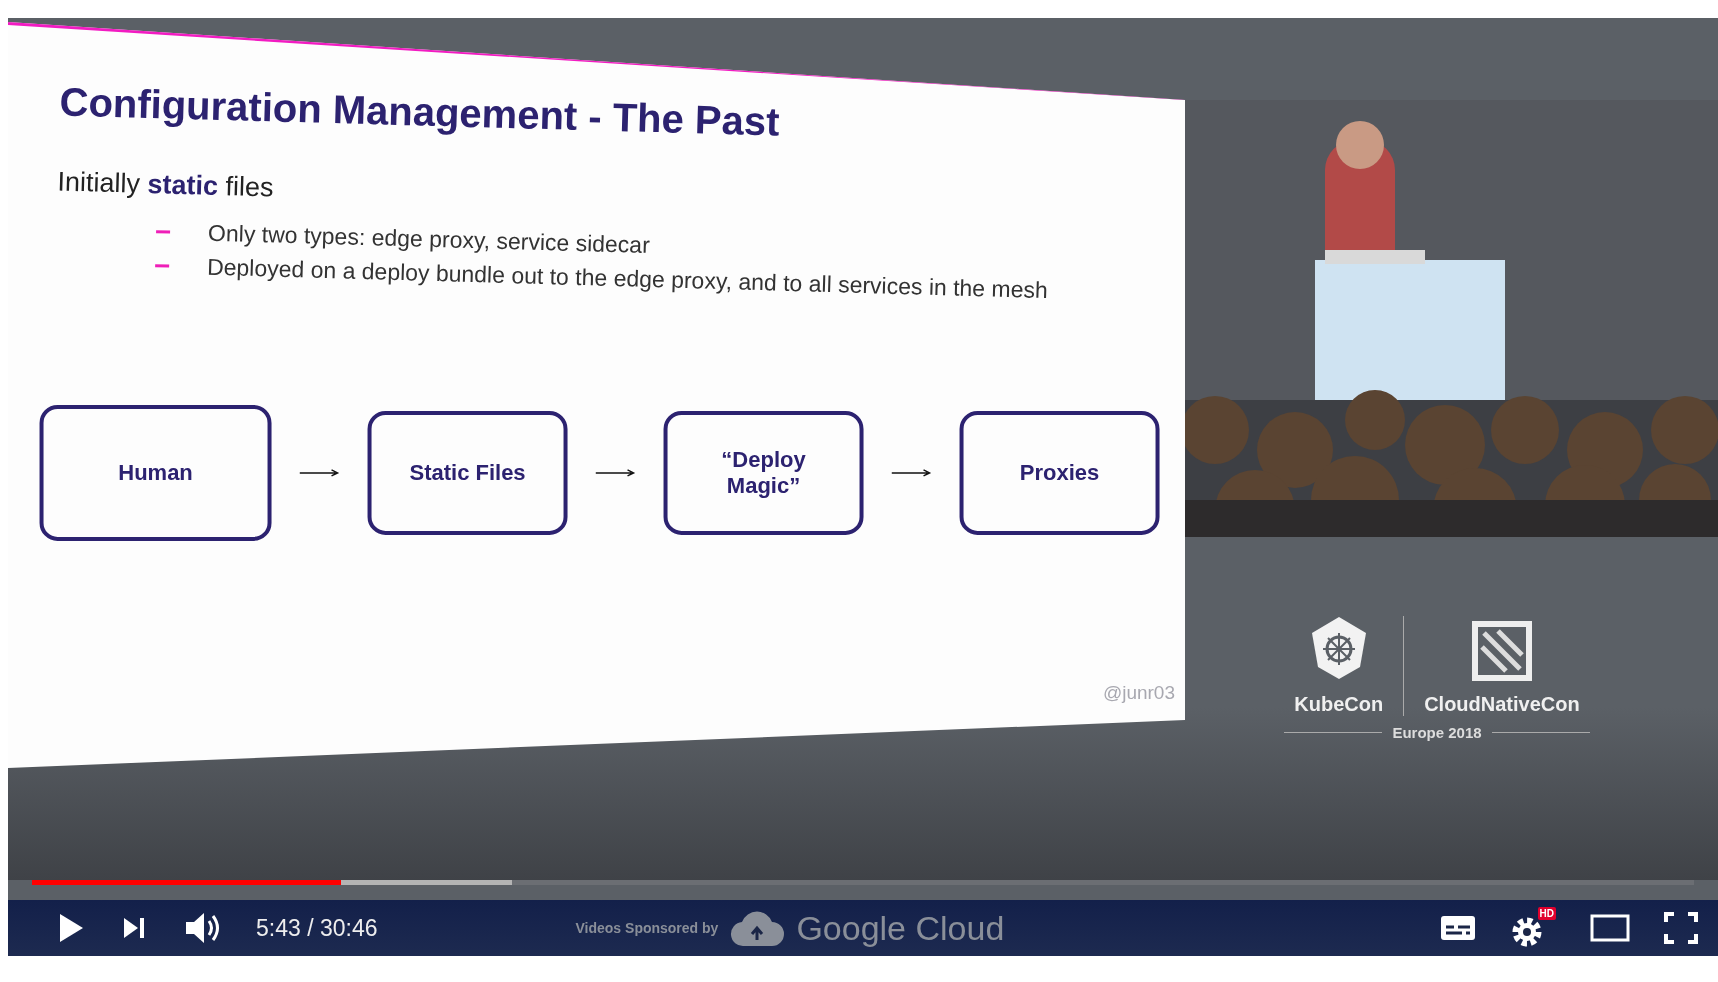 This screenshot has width=1718, height=982. I want to click on square-logo-icon, so click(1501, 651).